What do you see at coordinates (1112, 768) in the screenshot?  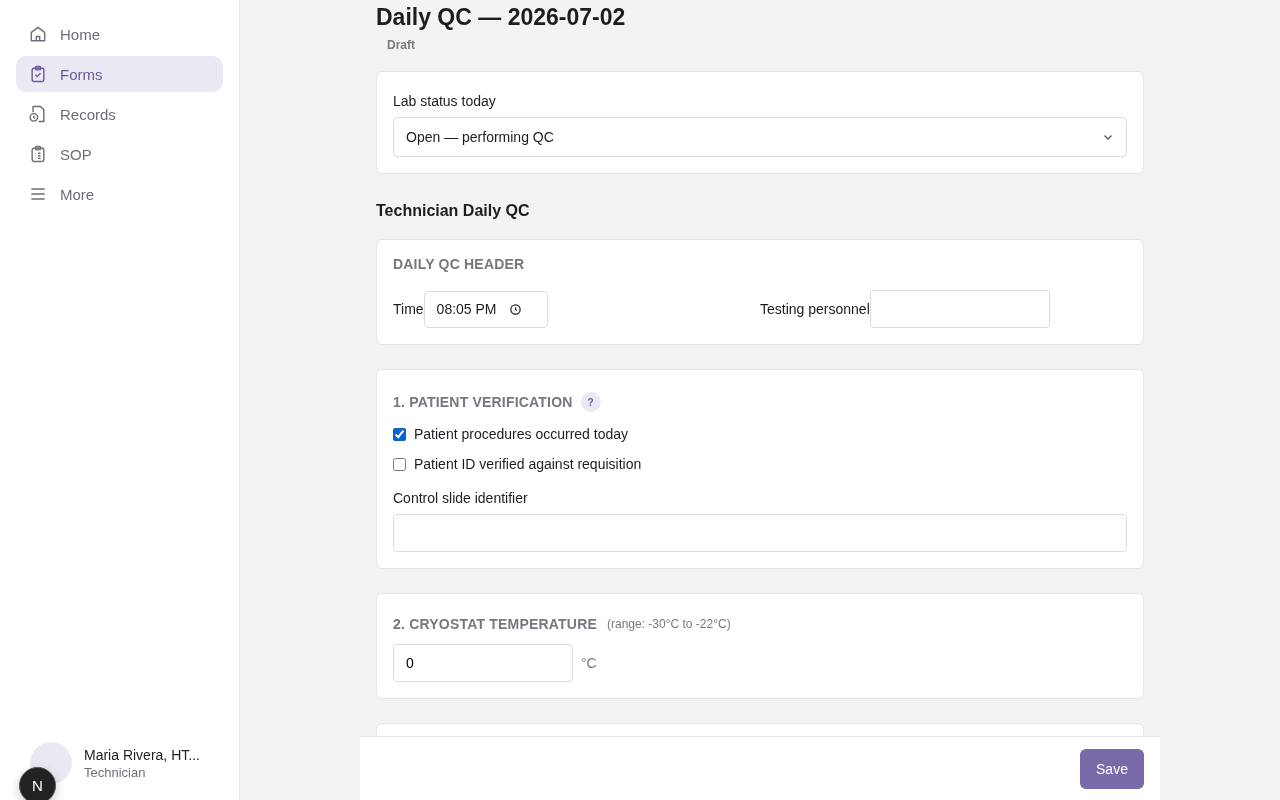 I see `save-button: Save` at bounding box center [1112, 768].